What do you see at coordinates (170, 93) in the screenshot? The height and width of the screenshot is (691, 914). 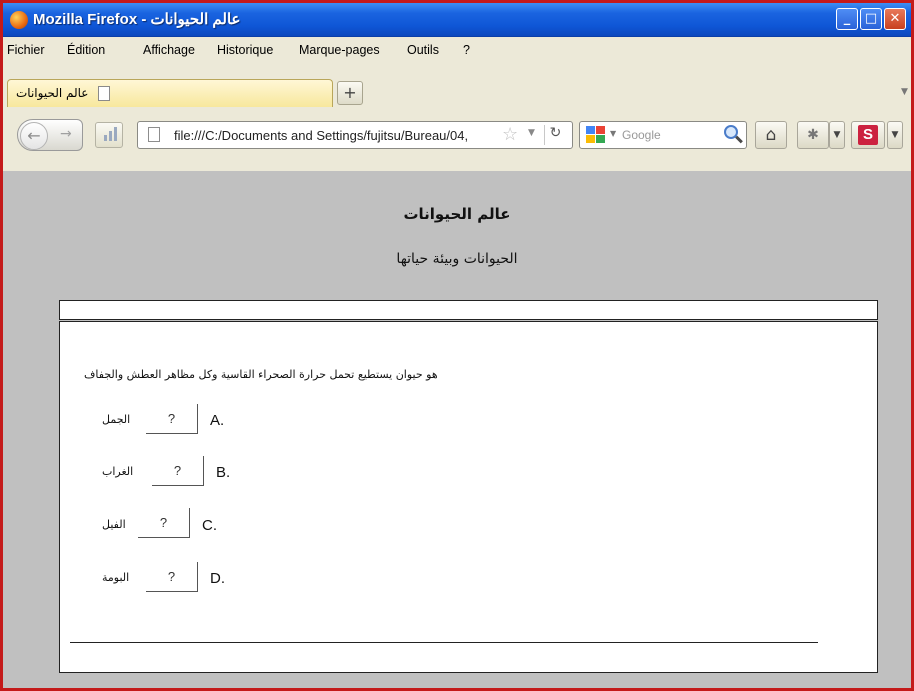 I see `tab-current: عالم الحيوانات` at bounding box center [170, 93].